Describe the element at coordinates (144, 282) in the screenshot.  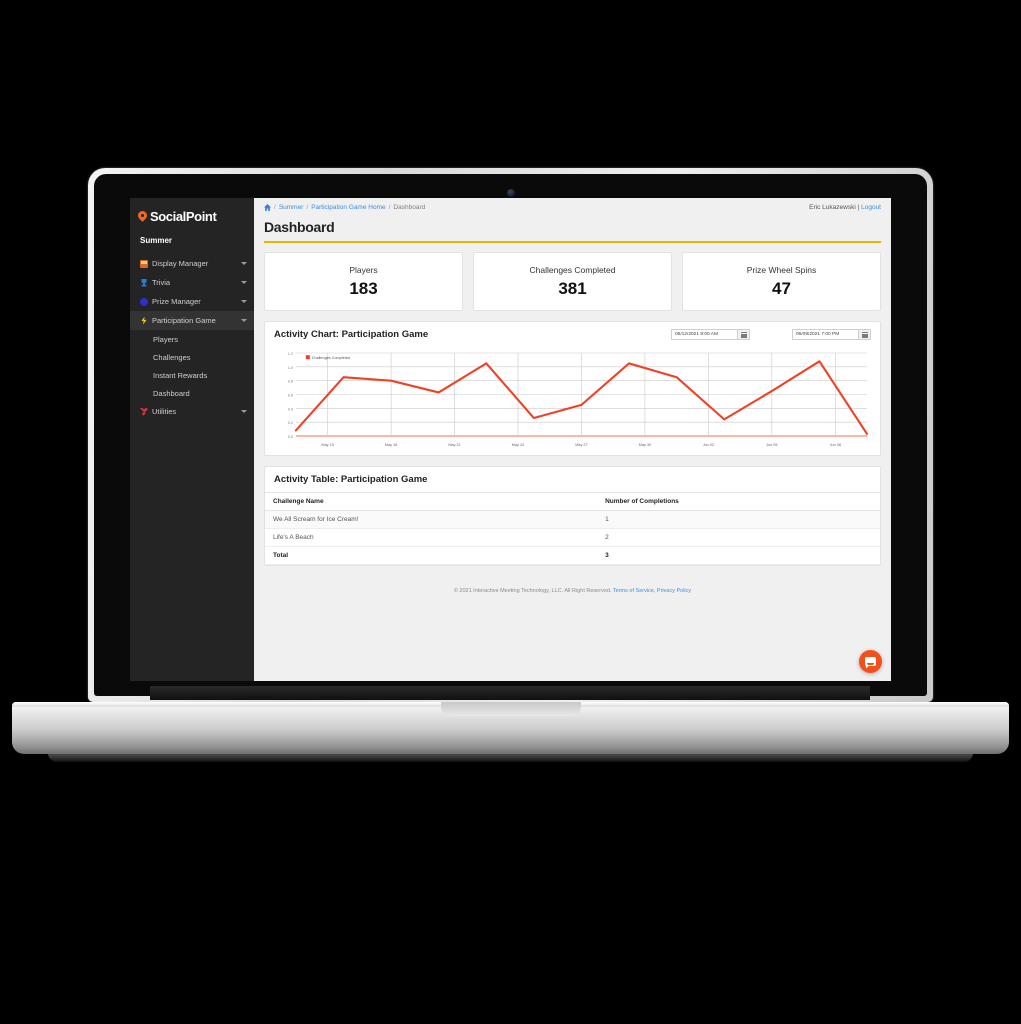
I see `trophy-icon` at that location.